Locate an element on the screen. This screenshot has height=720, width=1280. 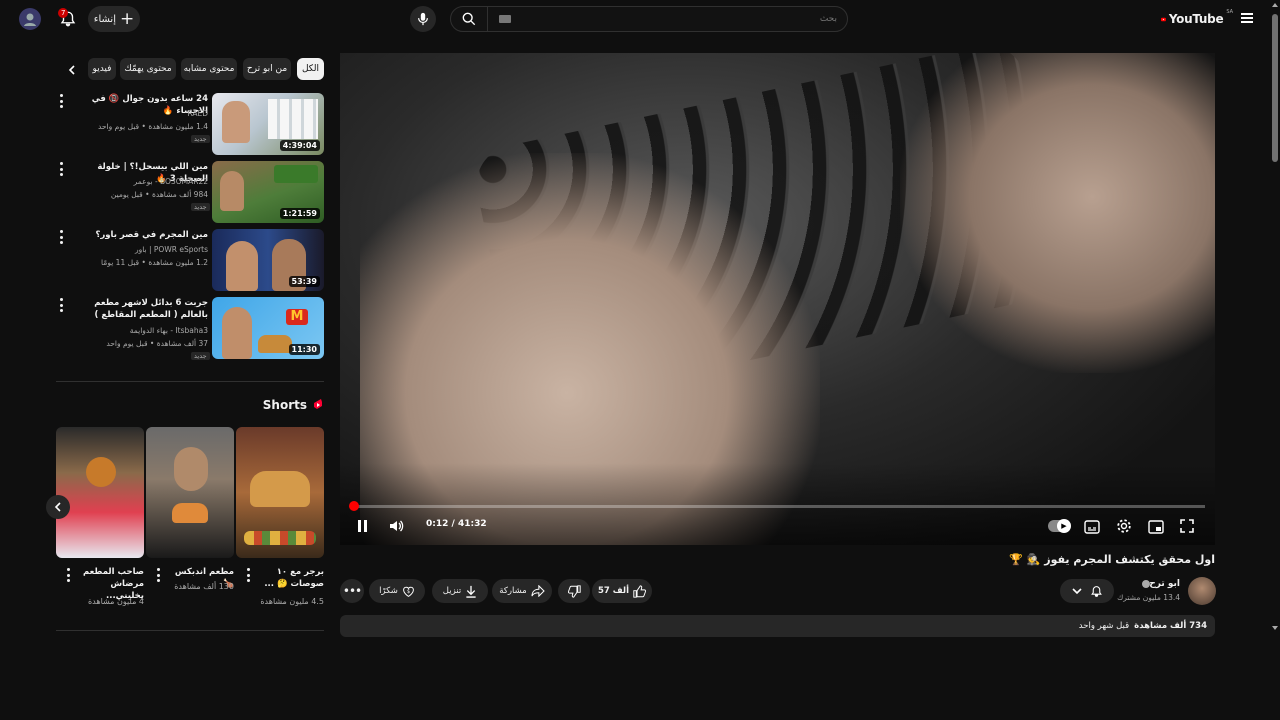
menu-button is located at coordinates (1247, 18).